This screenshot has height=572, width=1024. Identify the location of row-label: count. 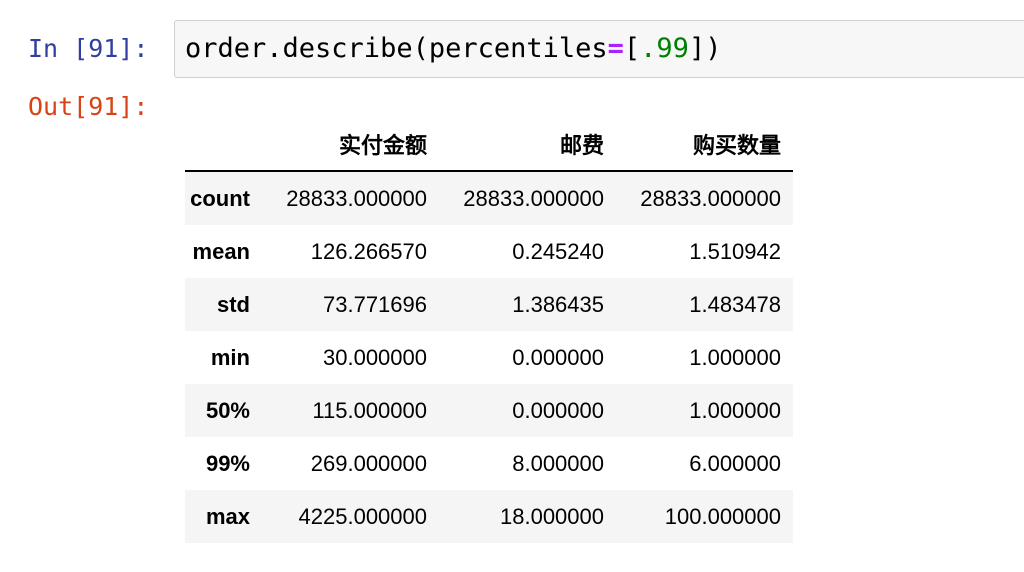
(220, 198).